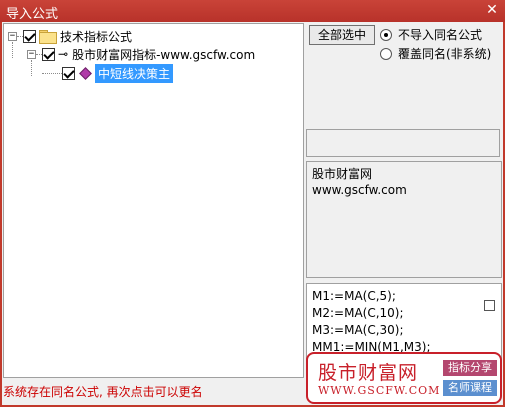 The height and width of the screenshot is (407, 505). What do you see at coordinates (1, 214) in the screenshot?
I see `window-border-left` at bounding box center [1, 214].